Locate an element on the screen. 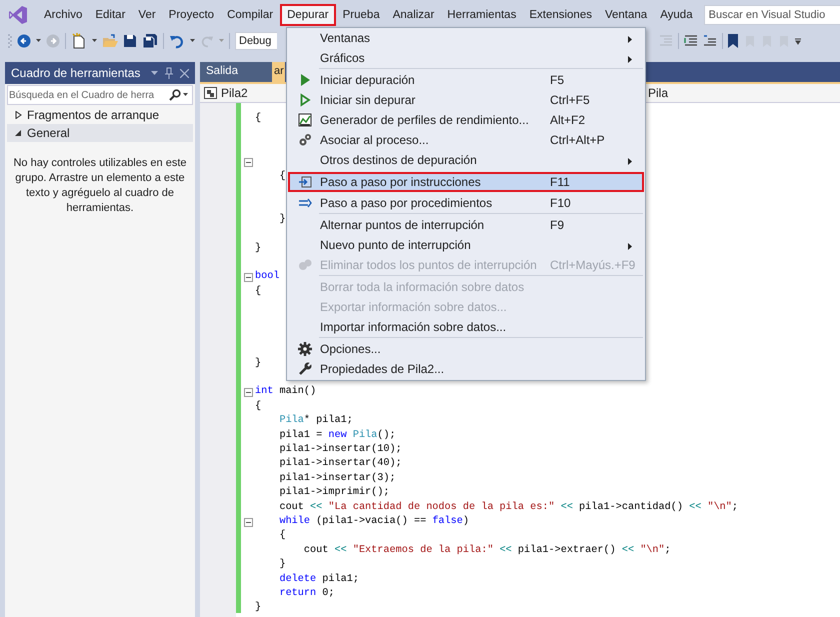 The image size is (840, 617). code-line: pila1->insertar(40); is located at coordinates (340, 464).